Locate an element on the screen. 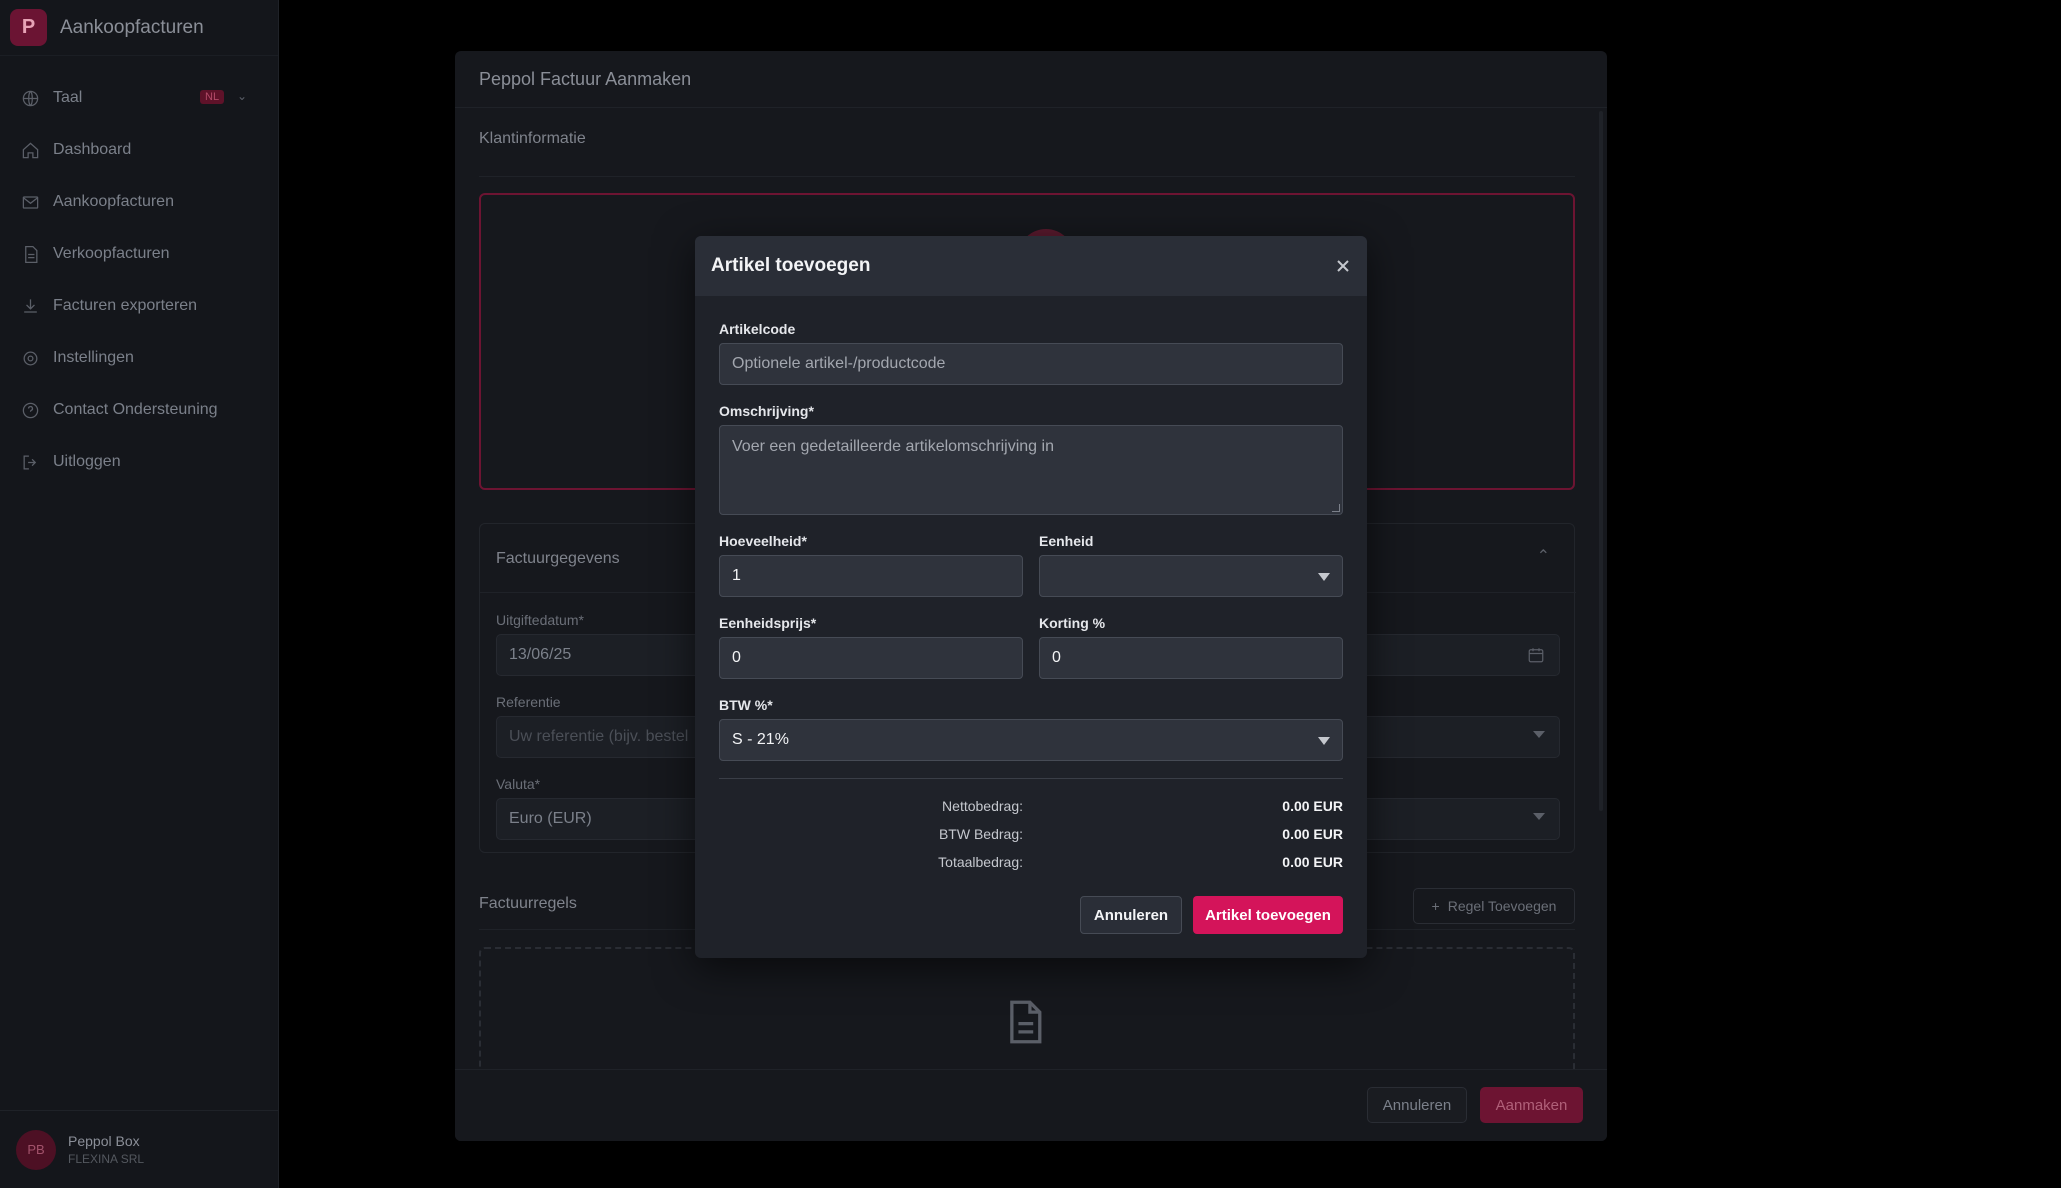  download-icon is located at coordinates (30, 305).